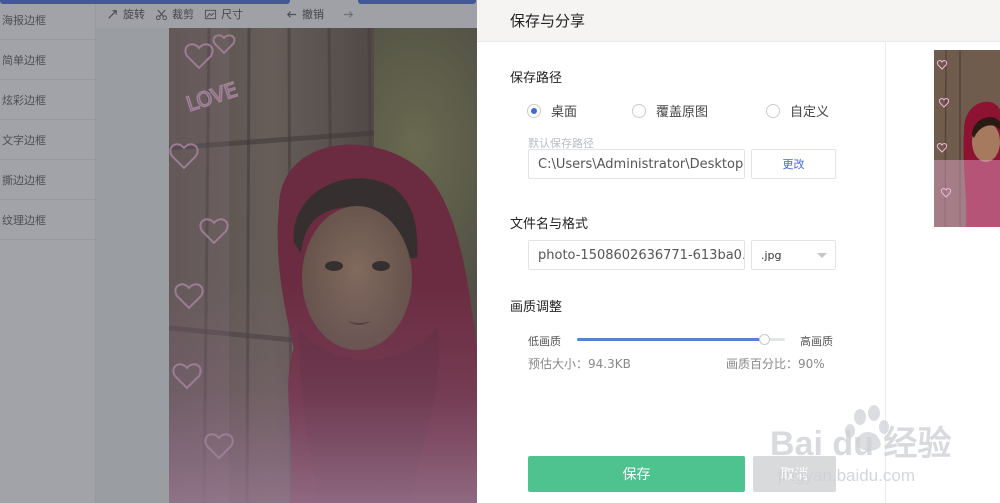 This screenshot has height=503, width=1000. I want to click on quality-slider, so click(681, 339).